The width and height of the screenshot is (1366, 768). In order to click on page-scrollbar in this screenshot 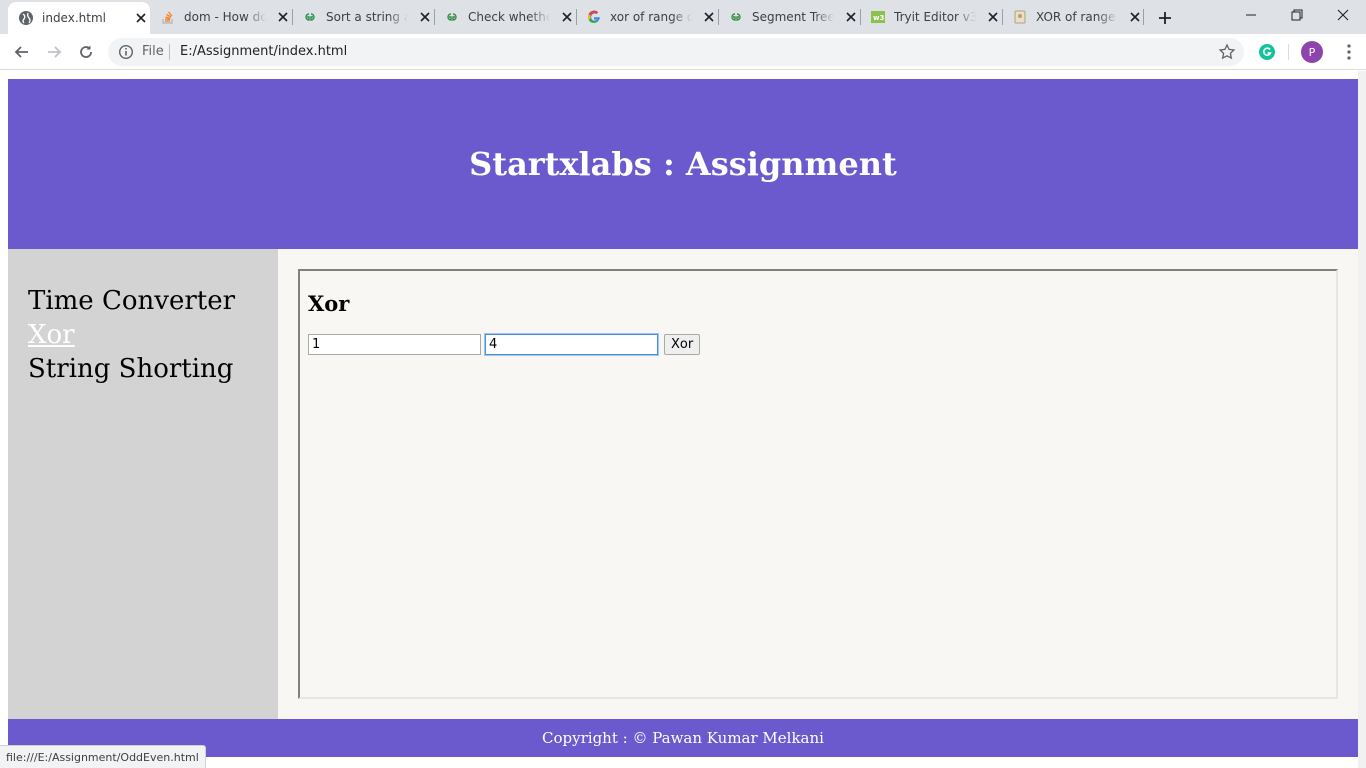, I will do `click(1362, 419)`.